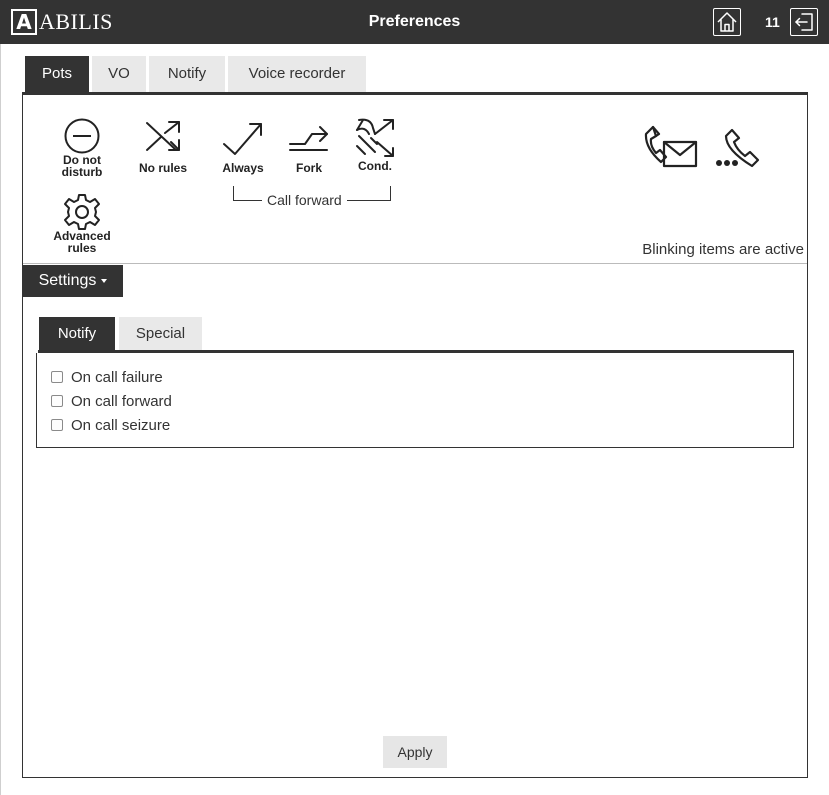 Image resolution: width=829 pixels, height=795 pixels. I want to click on shuffle-icon, so click(163, 136).